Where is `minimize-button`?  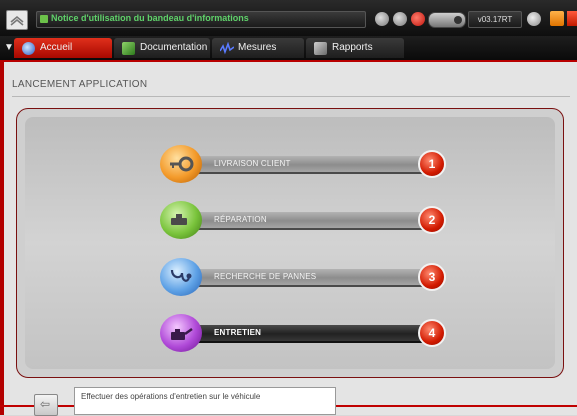
minimize-button is located at coordinates (557, 18).